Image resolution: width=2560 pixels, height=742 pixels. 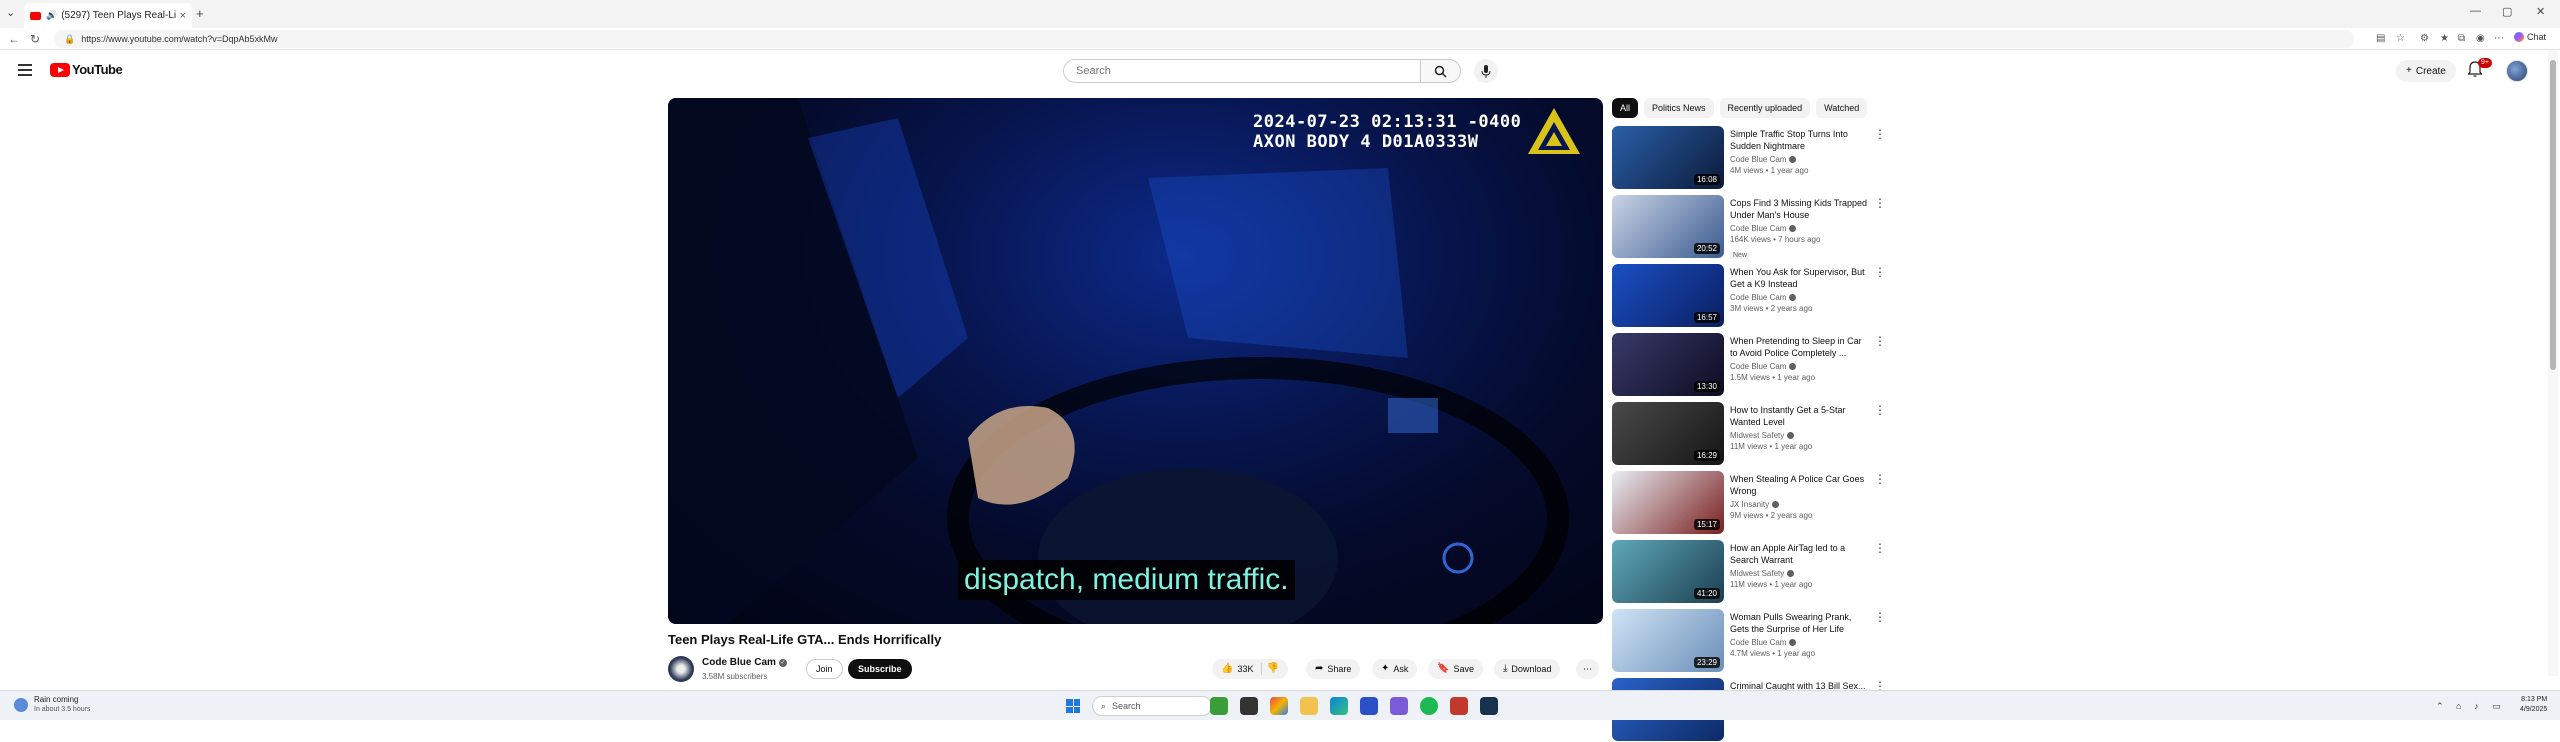 I want to click on more-actions-button: ⋯, so click(x=1587, y=669).